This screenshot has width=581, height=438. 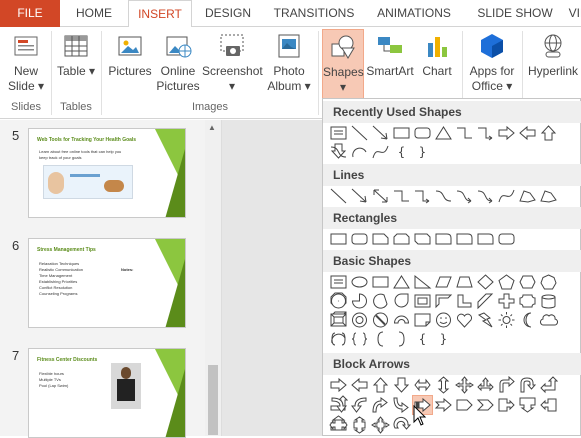 I want to click on left-right-arrow-callout-shape-icon, so click(x=338, y=425).